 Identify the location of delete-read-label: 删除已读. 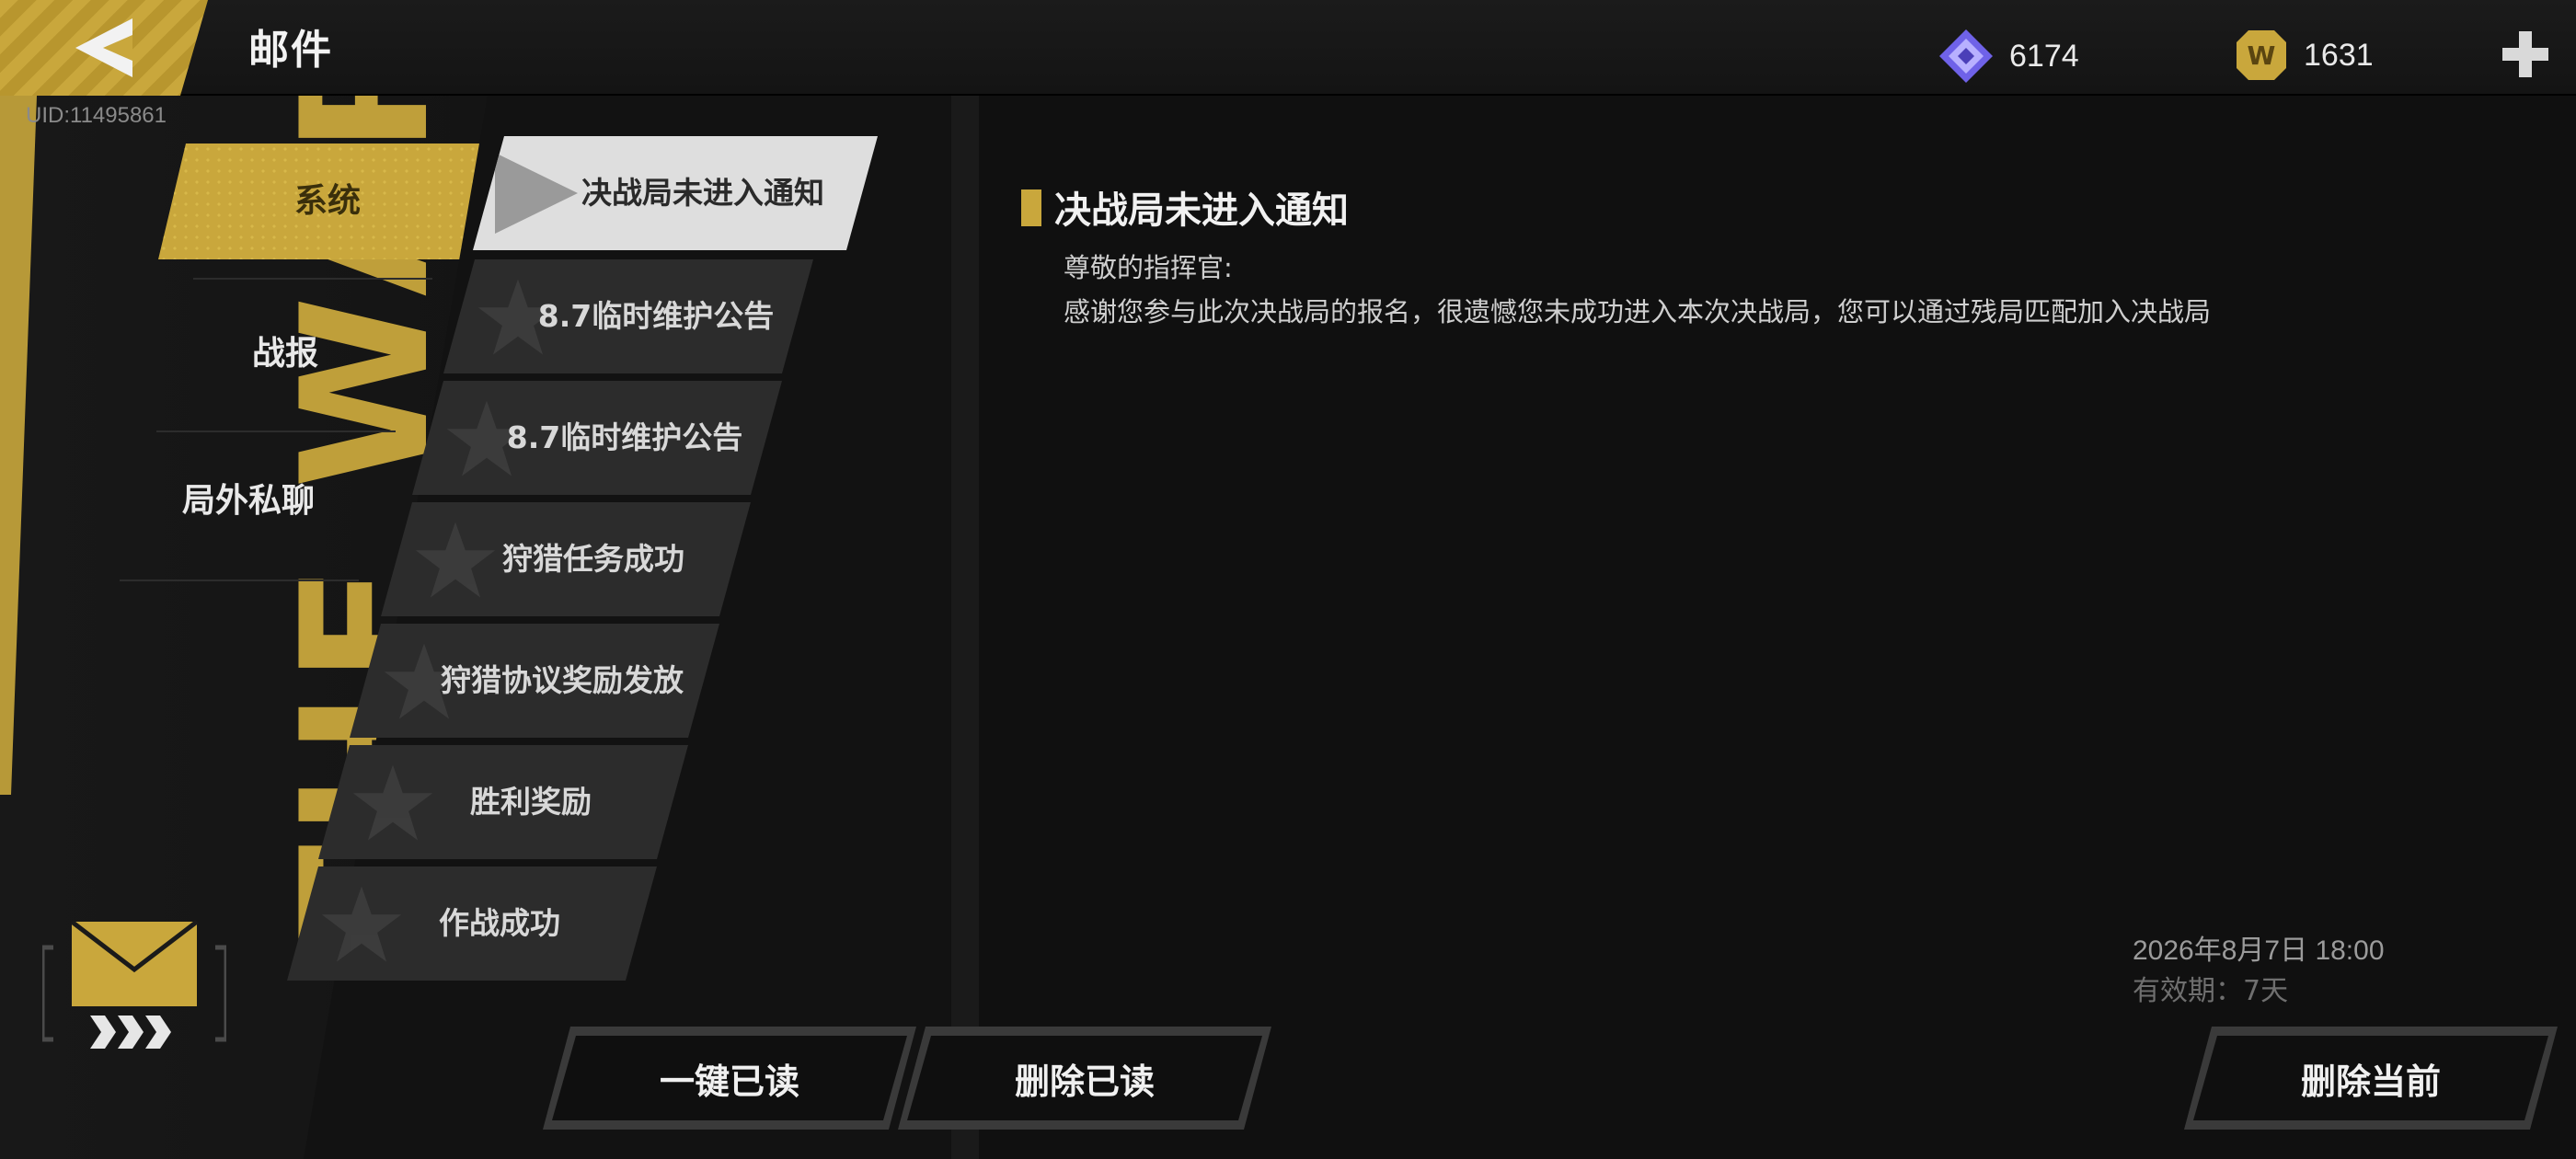
(1084, 1078).